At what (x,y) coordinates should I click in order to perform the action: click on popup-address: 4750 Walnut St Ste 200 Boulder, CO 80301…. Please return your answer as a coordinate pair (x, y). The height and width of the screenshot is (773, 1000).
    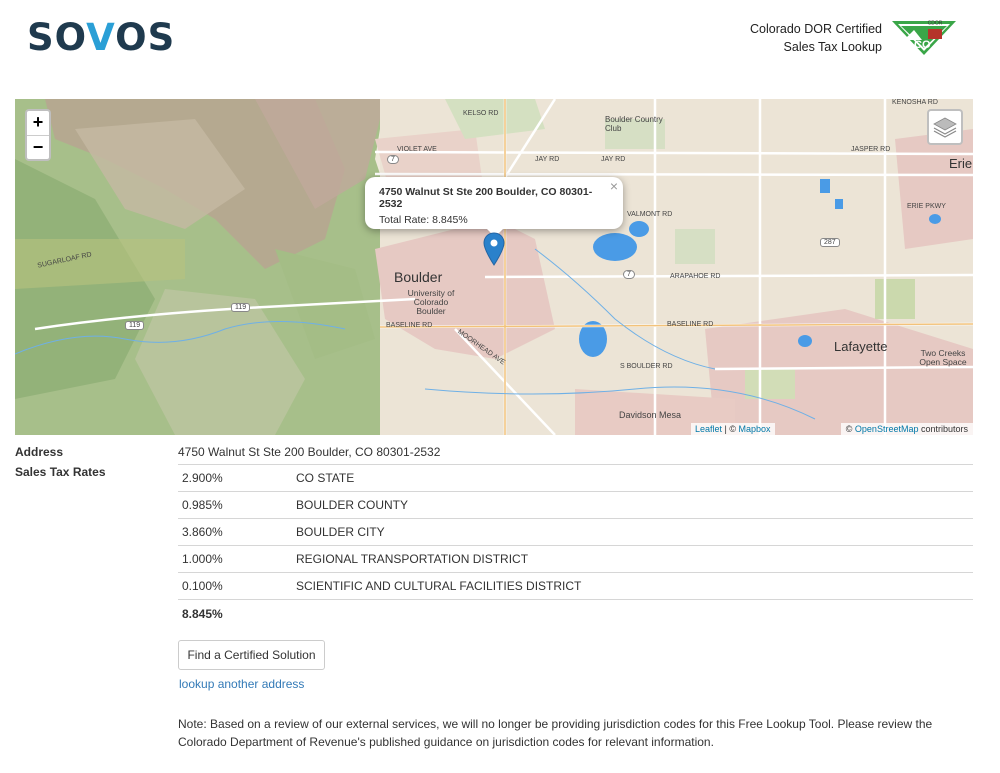
    Looking at the image, I should click on (486, 198).